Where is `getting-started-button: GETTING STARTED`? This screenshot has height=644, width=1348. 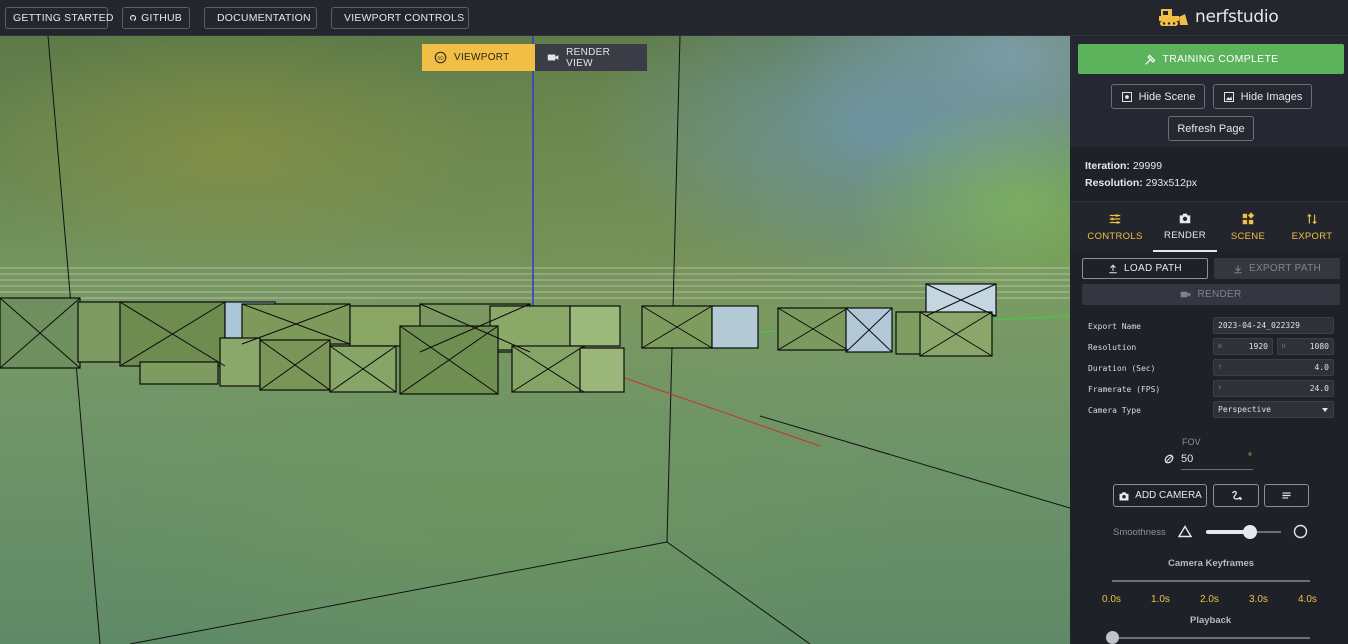 getting-started-button: GETTING STARTED is located at coordinates (59, 18).